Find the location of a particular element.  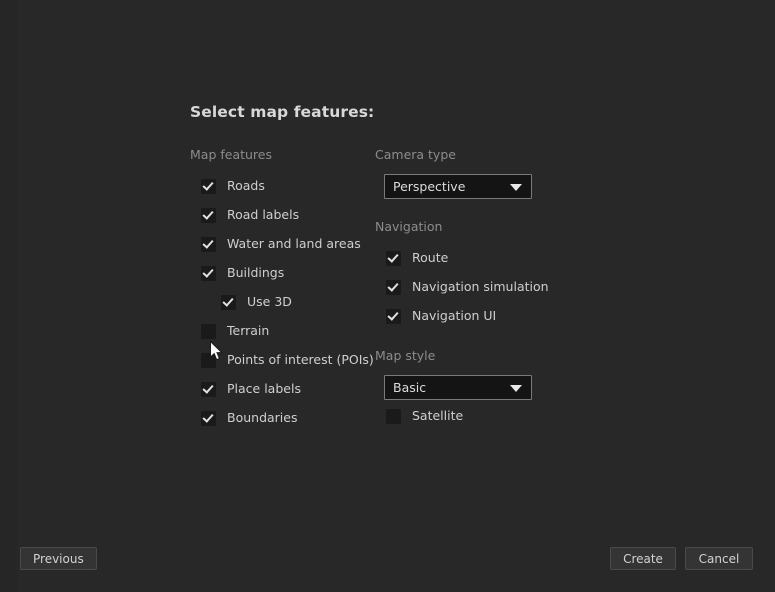

checkbox-road-labels is located at coordinates (208, 215).